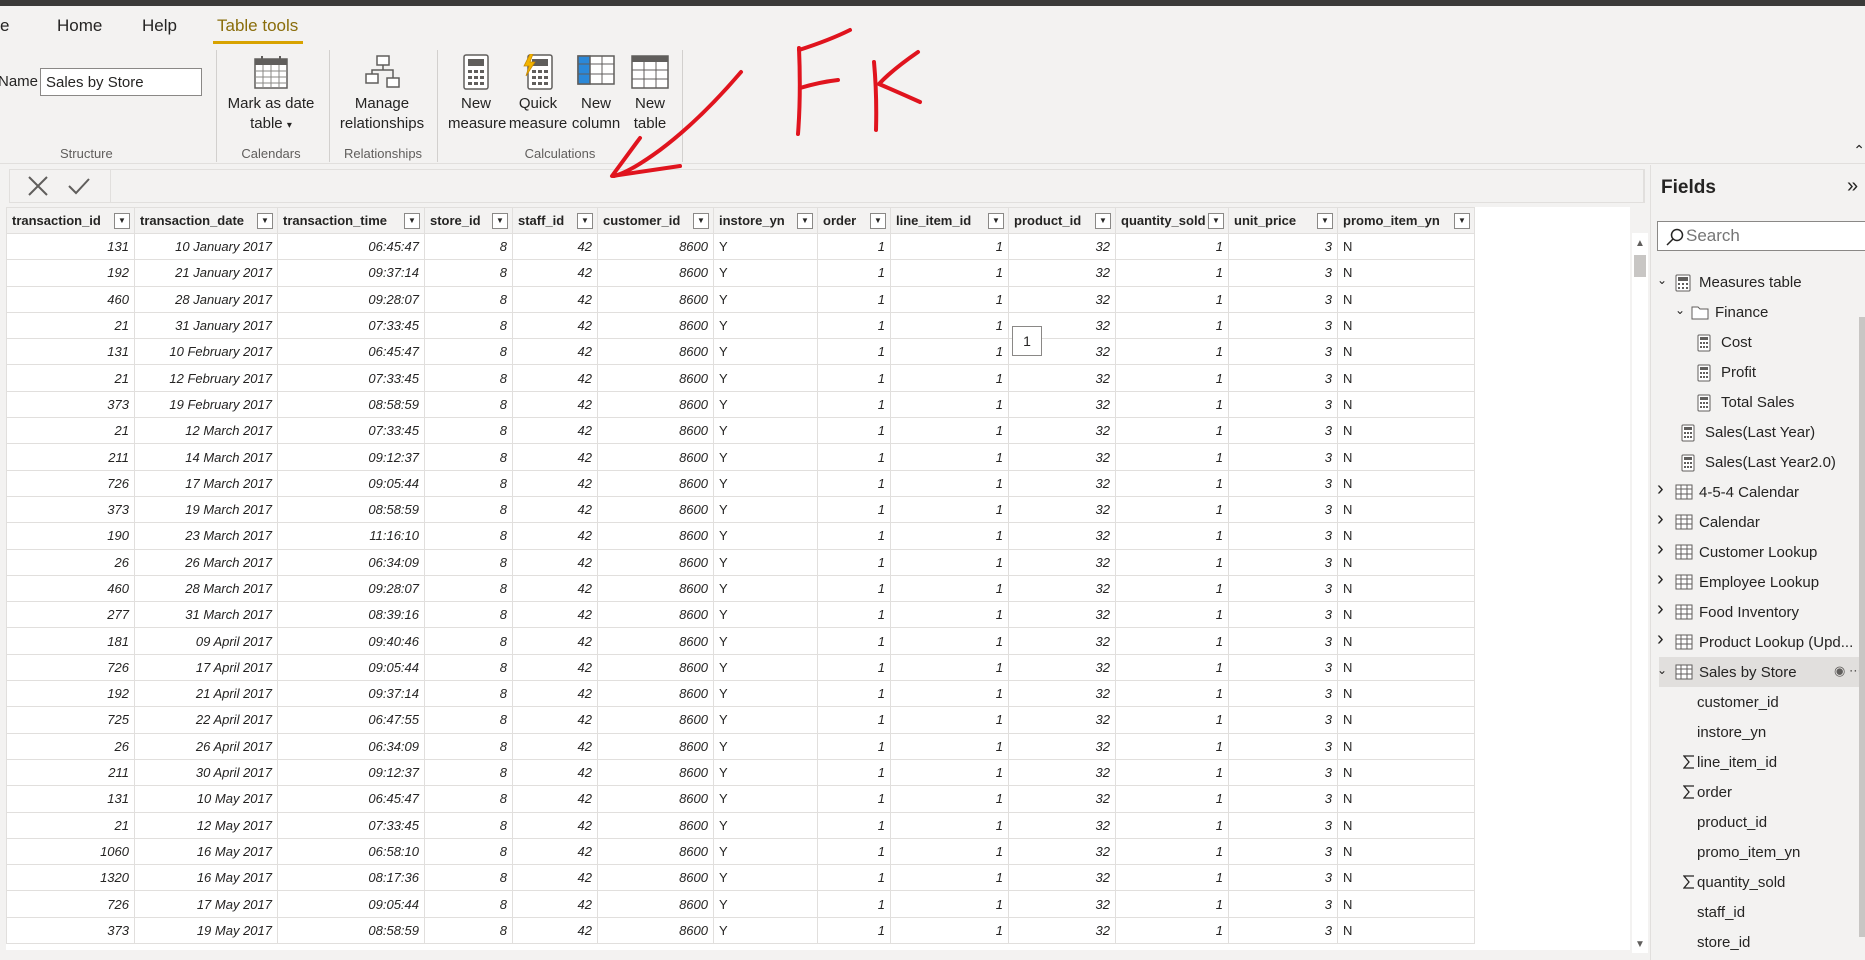 Image resolution: width=1865 pixels, height=960 pixels. What do you see at coordinates (538, 94) in the screenshot?
I see `quick-measure-button: Quick measure` at bounding box center [538, 94].